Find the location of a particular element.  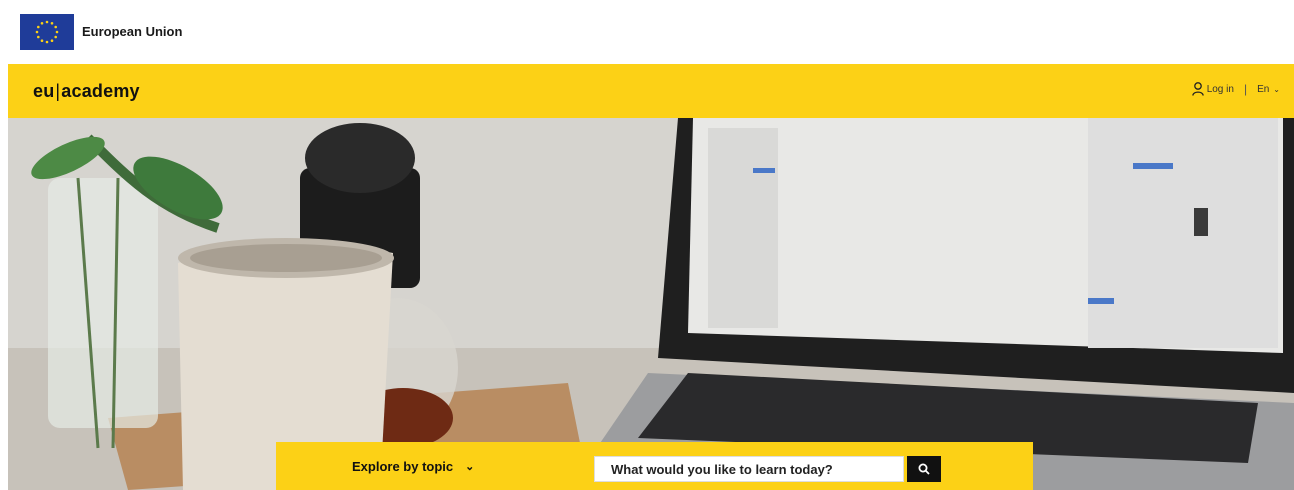

search-band: Explore by topic ⌄ is located at coordinates (654, 466).